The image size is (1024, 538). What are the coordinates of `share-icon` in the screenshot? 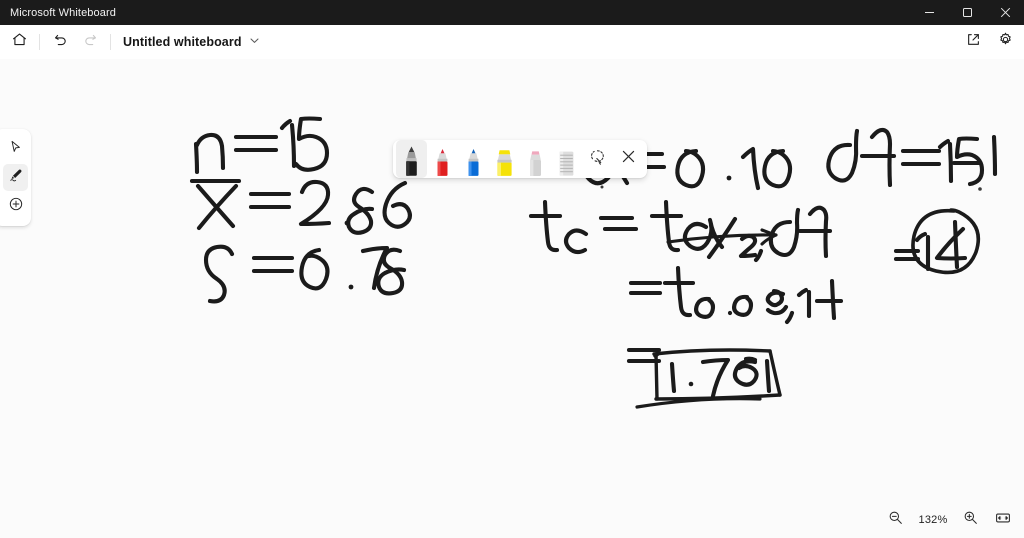 It's located at (973, 42).